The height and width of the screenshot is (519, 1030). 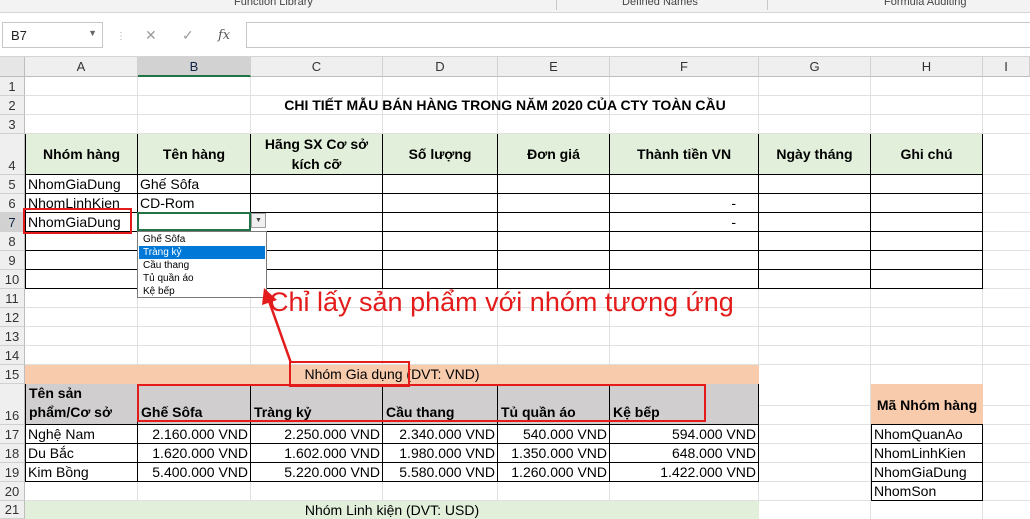 I want to click on row-name: Nghệ Nam, so click(x=81, y=434).